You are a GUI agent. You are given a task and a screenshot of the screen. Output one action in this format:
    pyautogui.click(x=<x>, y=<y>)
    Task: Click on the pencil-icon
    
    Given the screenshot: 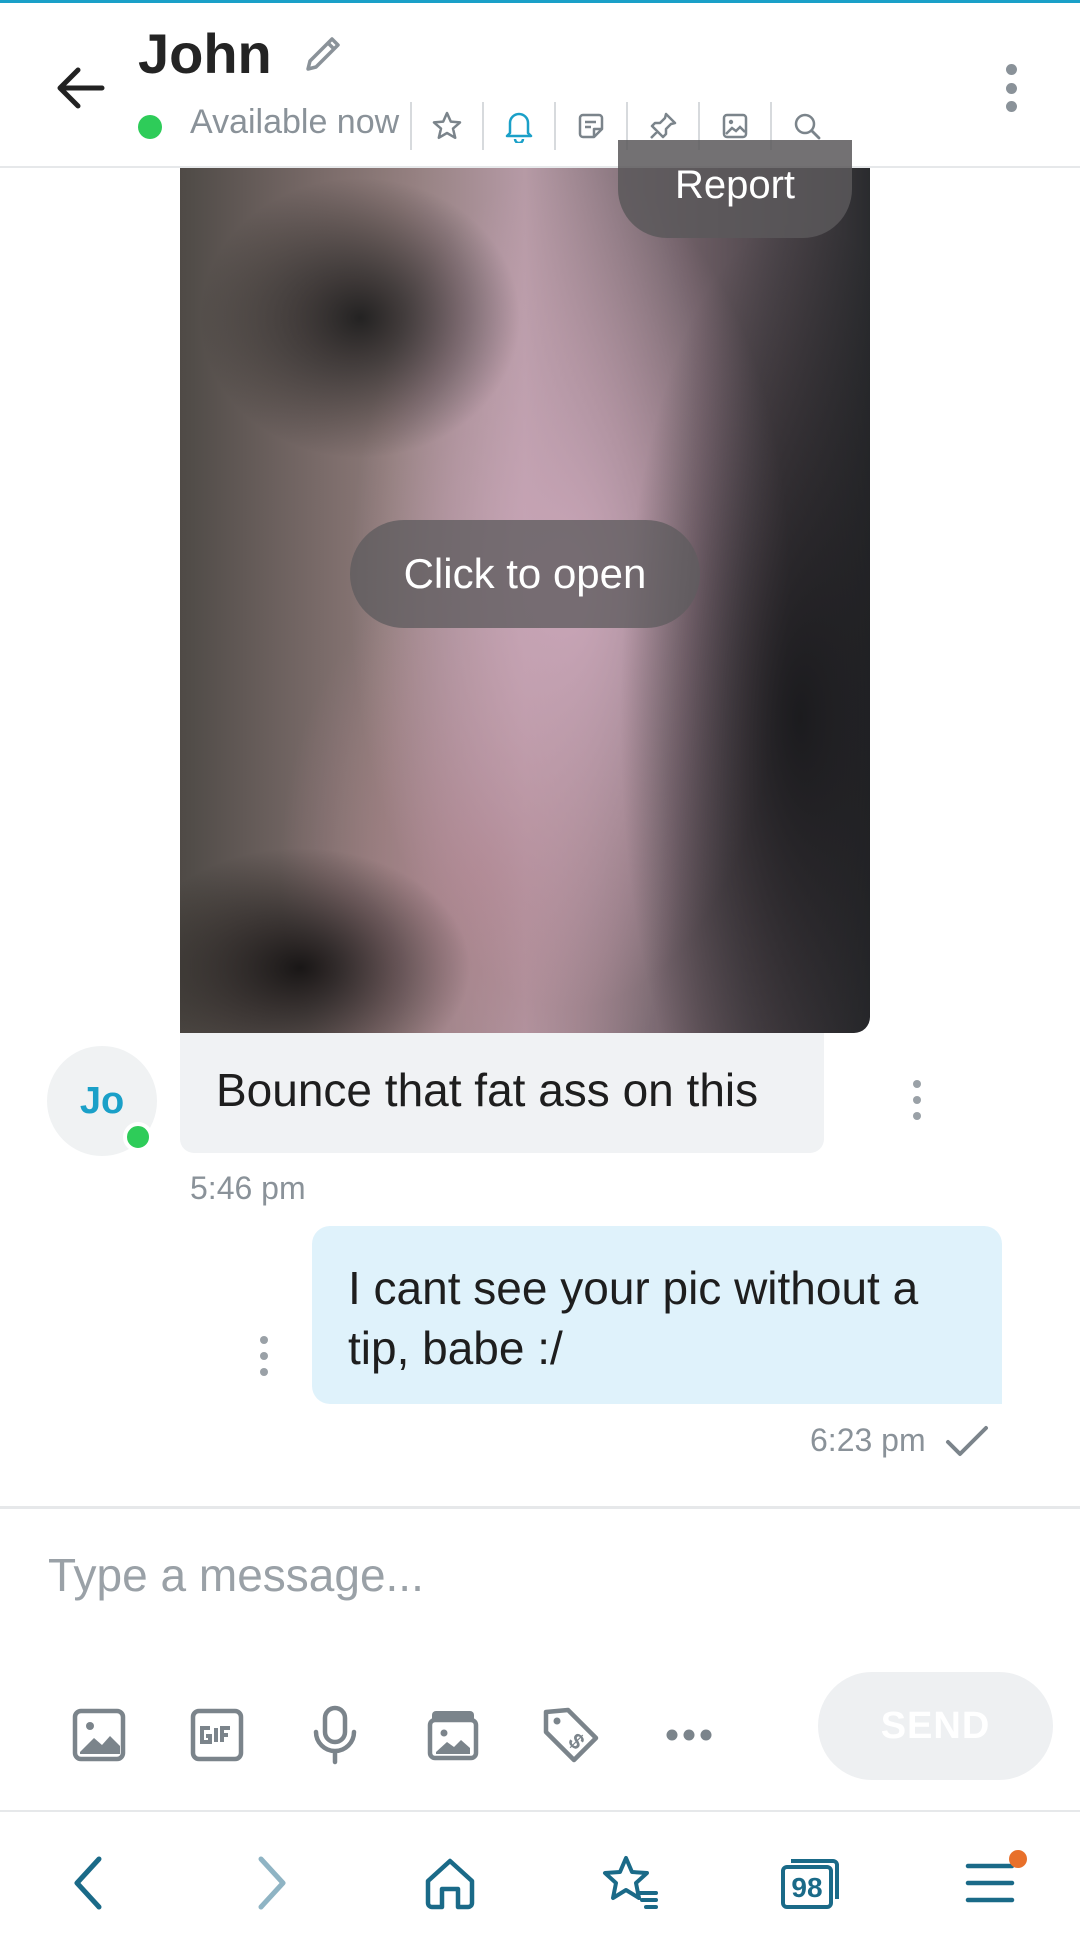 What is the action you would take?
    pyautogui.click(x=323, y=54)
    